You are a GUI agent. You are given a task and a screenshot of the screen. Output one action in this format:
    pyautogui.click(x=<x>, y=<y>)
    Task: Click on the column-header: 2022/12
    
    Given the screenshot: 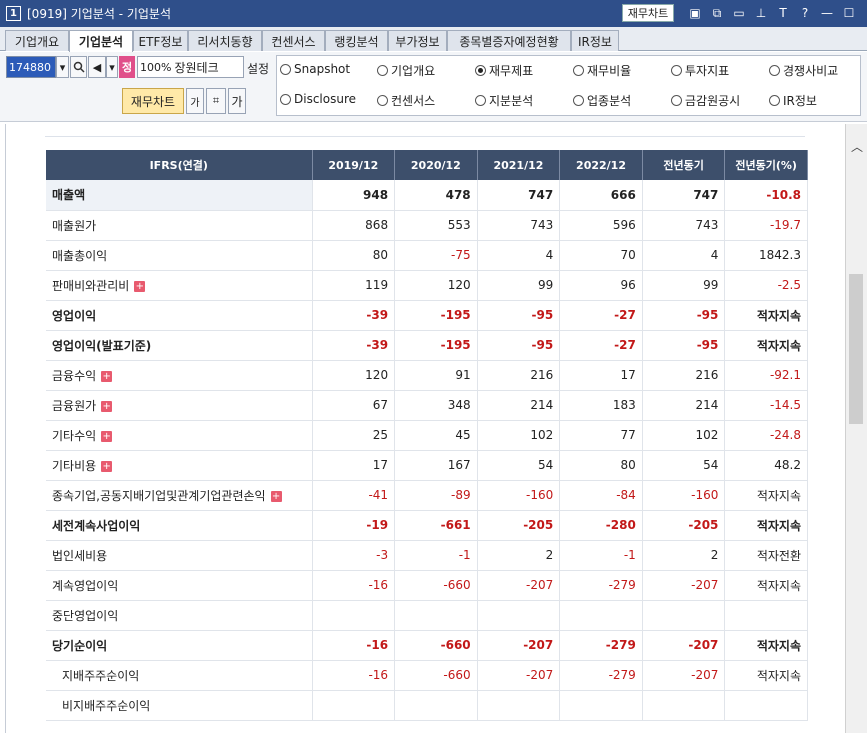 What is the action you would take?
    pyautogui.click(x=601, y=165)
    